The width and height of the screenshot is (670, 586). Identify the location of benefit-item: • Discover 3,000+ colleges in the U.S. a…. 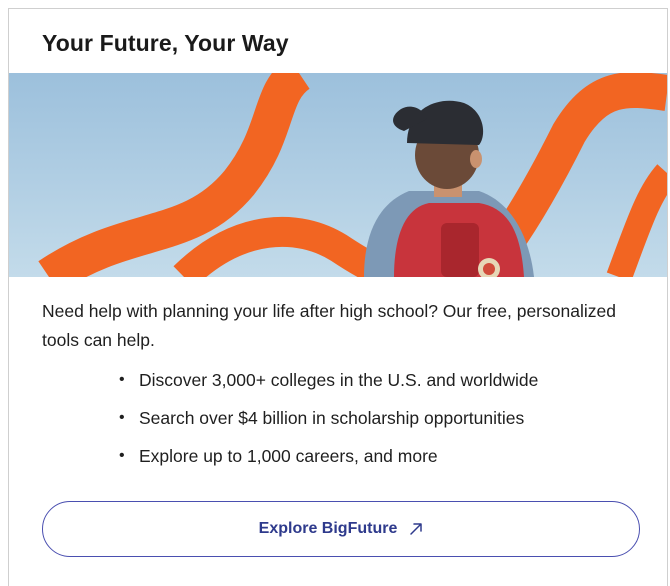
(326, 385).